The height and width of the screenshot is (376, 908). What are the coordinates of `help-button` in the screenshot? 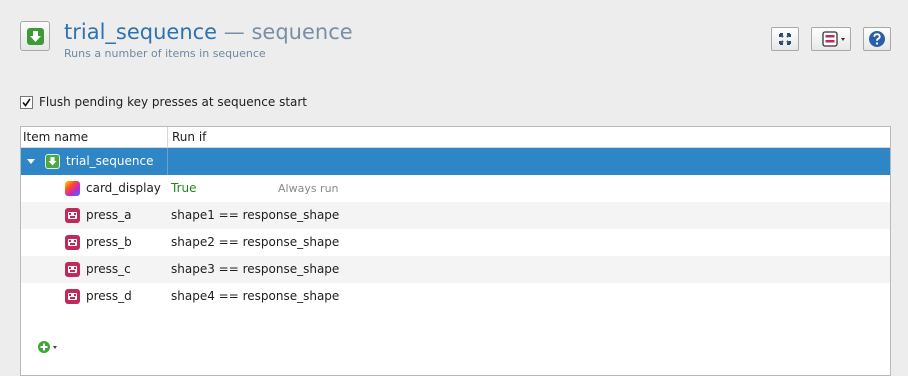 It's located at (877, 39).